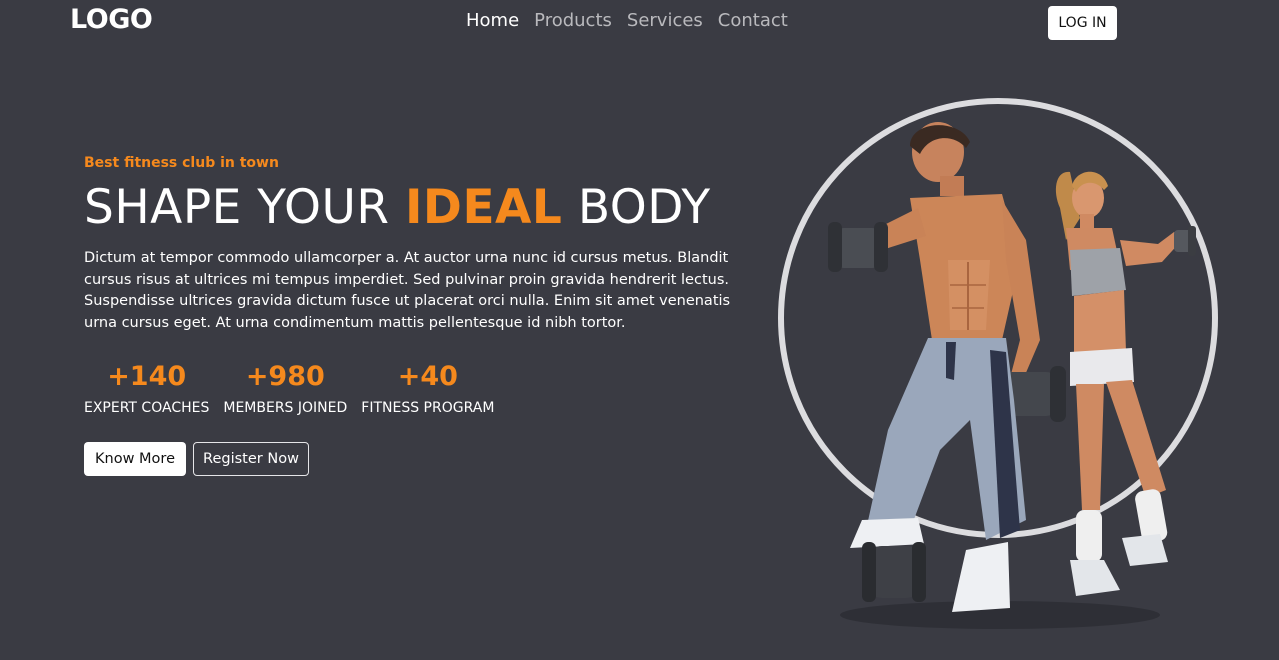 The image size is (1279, 660). Describe the element at coordinates (483, 207) in the screenshot. I see `headline-accent: IDEAL` at that location.